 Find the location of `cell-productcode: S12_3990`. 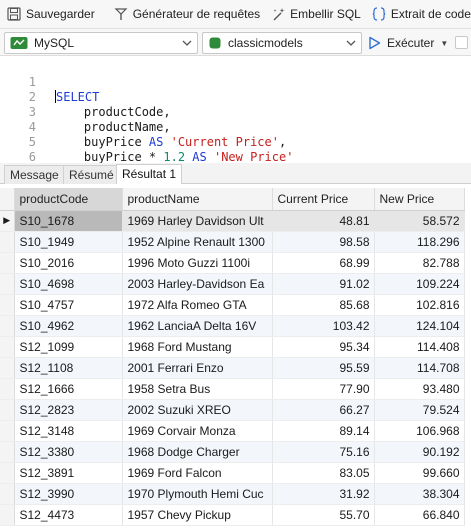

cell-productcode: S12_3990 is located at coordinates (68, 494).